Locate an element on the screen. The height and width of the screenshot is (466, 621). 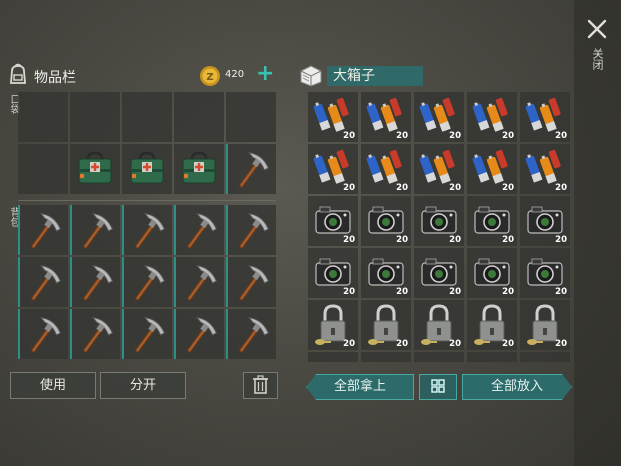
chest-title: 大箱子 is located at coordinates (375, 76).